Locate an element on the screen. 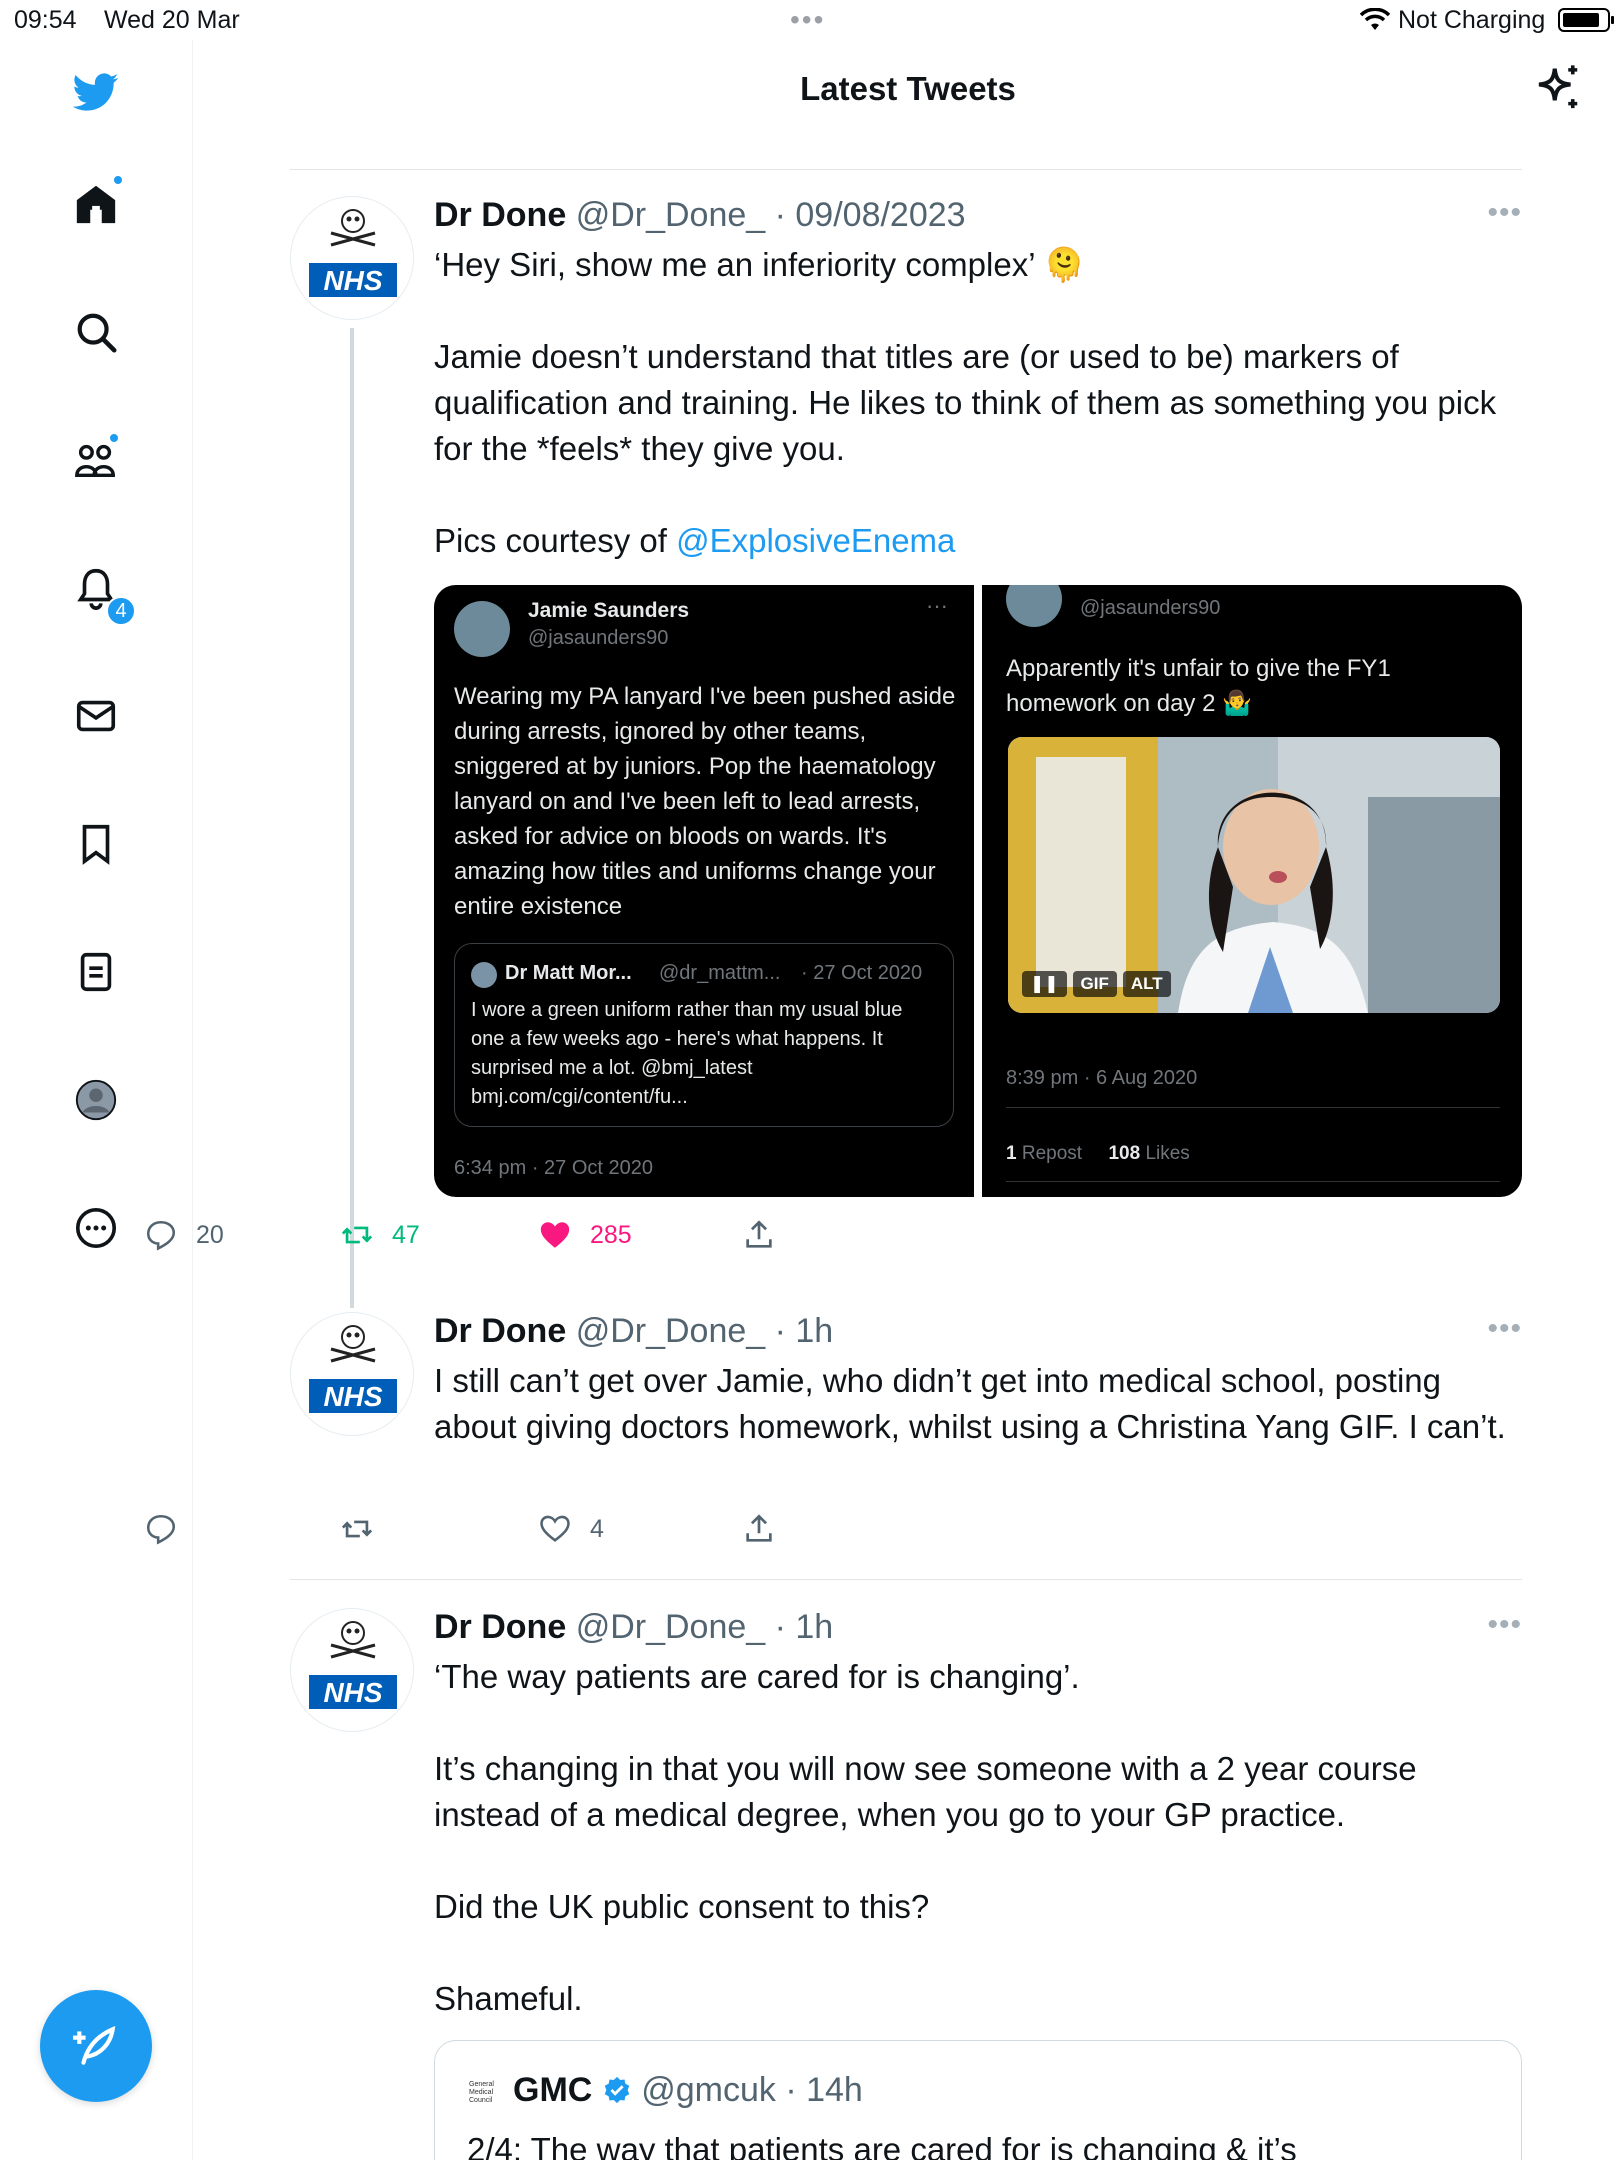  tweet-paragraph: Shameful. is located at coordinates (508, 1998).